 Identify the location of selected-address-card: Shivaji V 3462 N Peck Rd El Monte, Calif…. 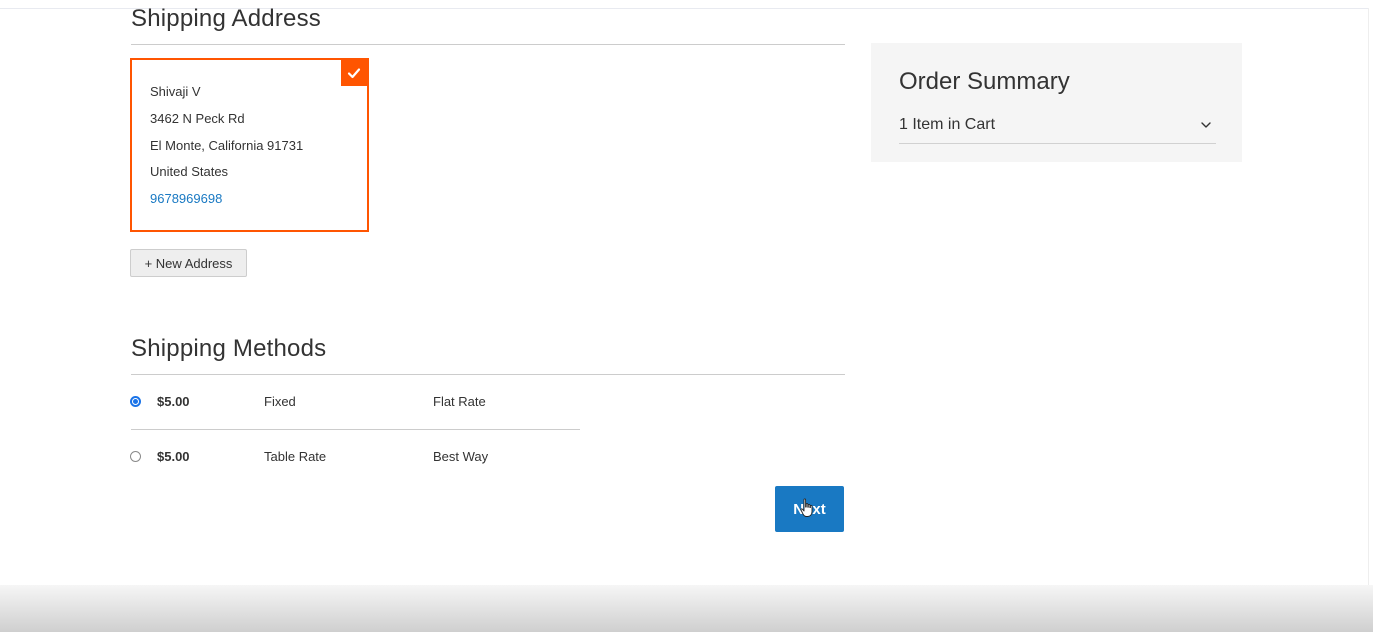
(249, 145).